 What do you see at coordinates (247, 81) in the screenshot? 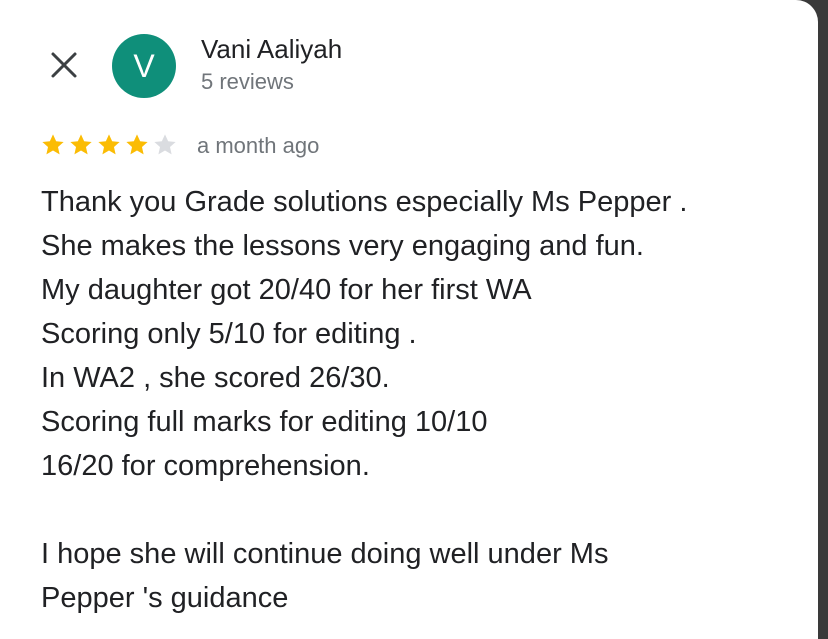
I see `review-count: 5 reviews` at bounding box center [247, 81].